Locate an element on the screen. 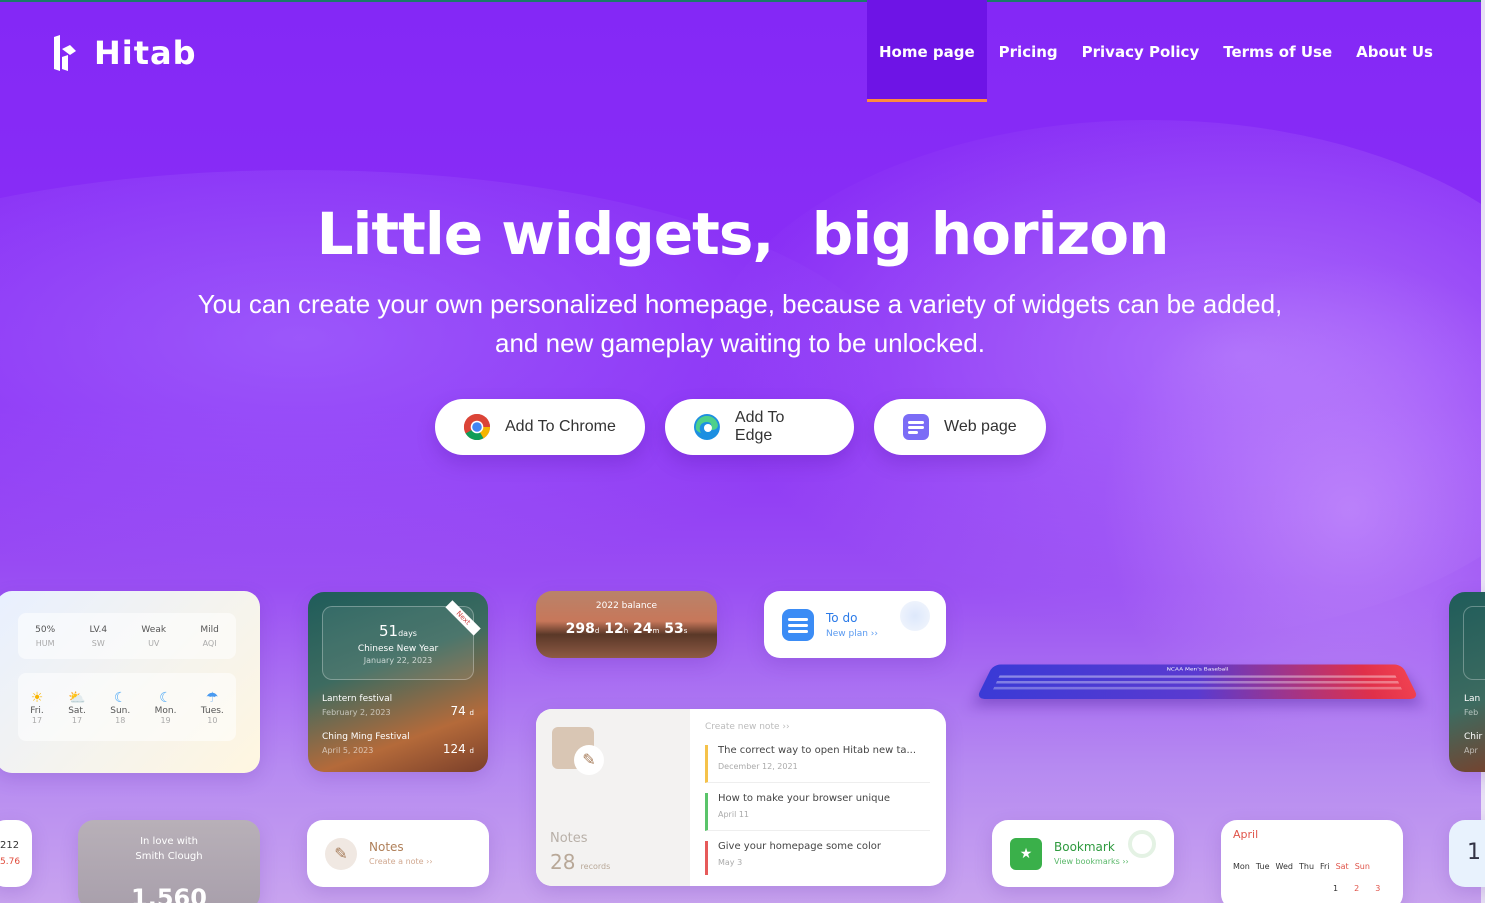 This screenshot has width=1485, height=903. sport-title: NCAA Men's Baseball is located at coordinates (1197, 669).